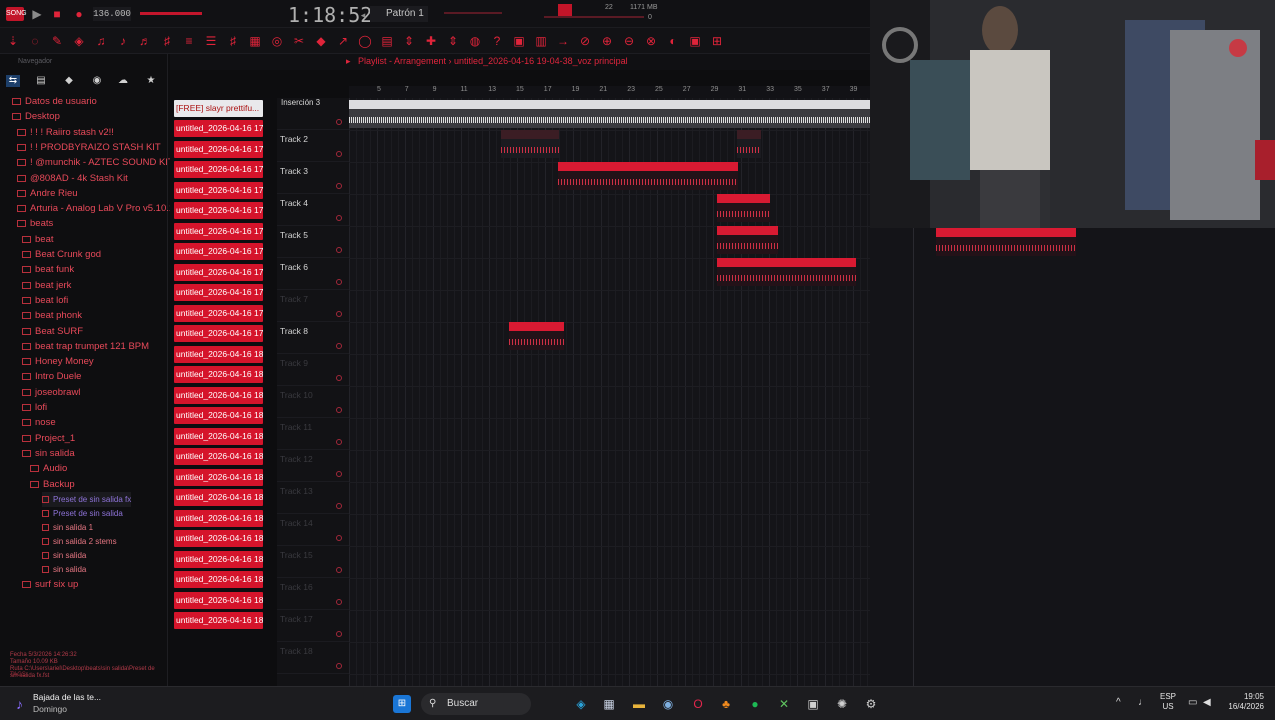 The height and width of the screenshot is (720, 1275). I want to click on tool-icon: ?, so click(497, 41).